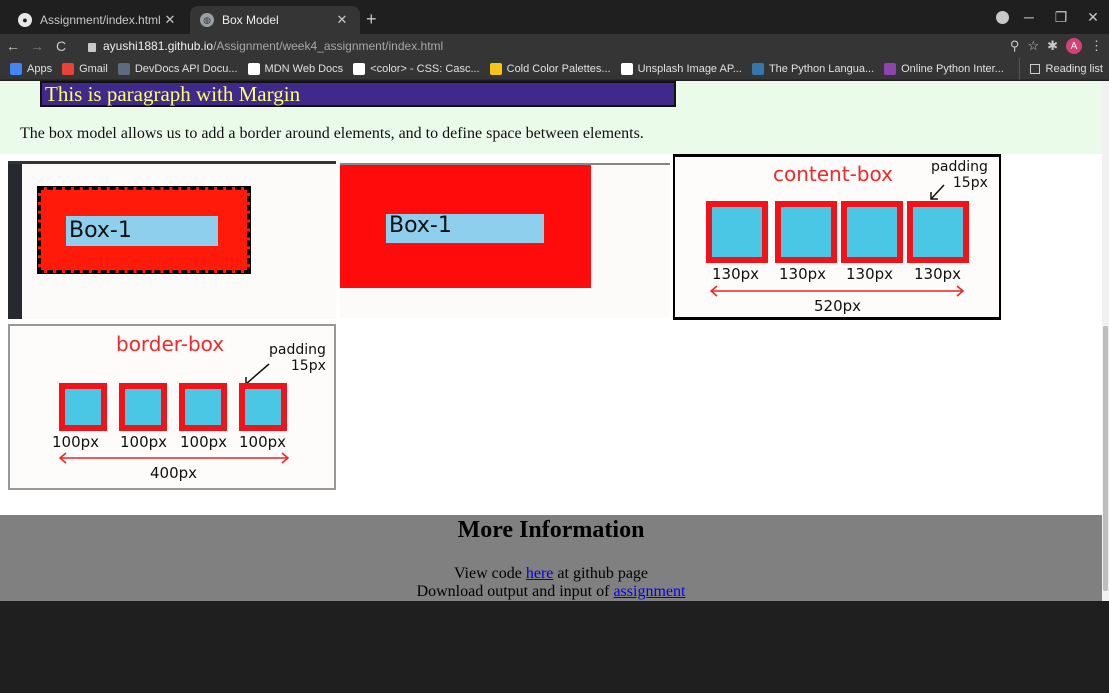 This screenshot has width=1109, height=693. Describe the element at coordinates (1033, 46) in the screenshot. I see `bookmark-star-icon: ☆` at that location.